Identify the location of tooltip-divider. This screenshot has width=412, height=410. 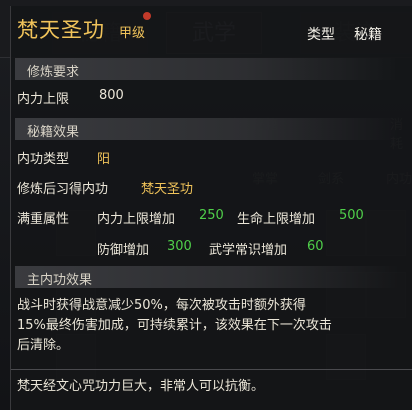
(211, 369).